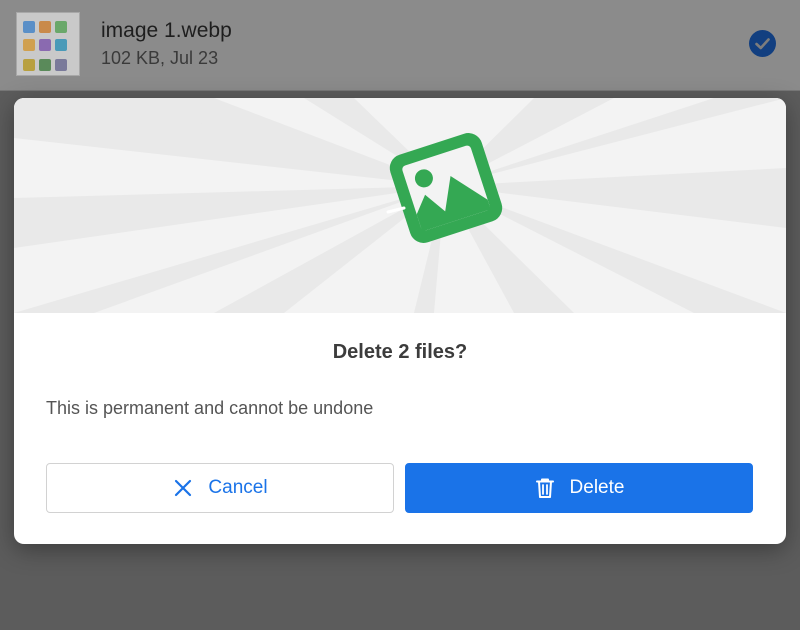 The image size is (800, 630). Describe the element at coordinates (400, 45) in the screenshot. I see `file-list-item: image 1.webp 102 KB, Jul 23` at that location.